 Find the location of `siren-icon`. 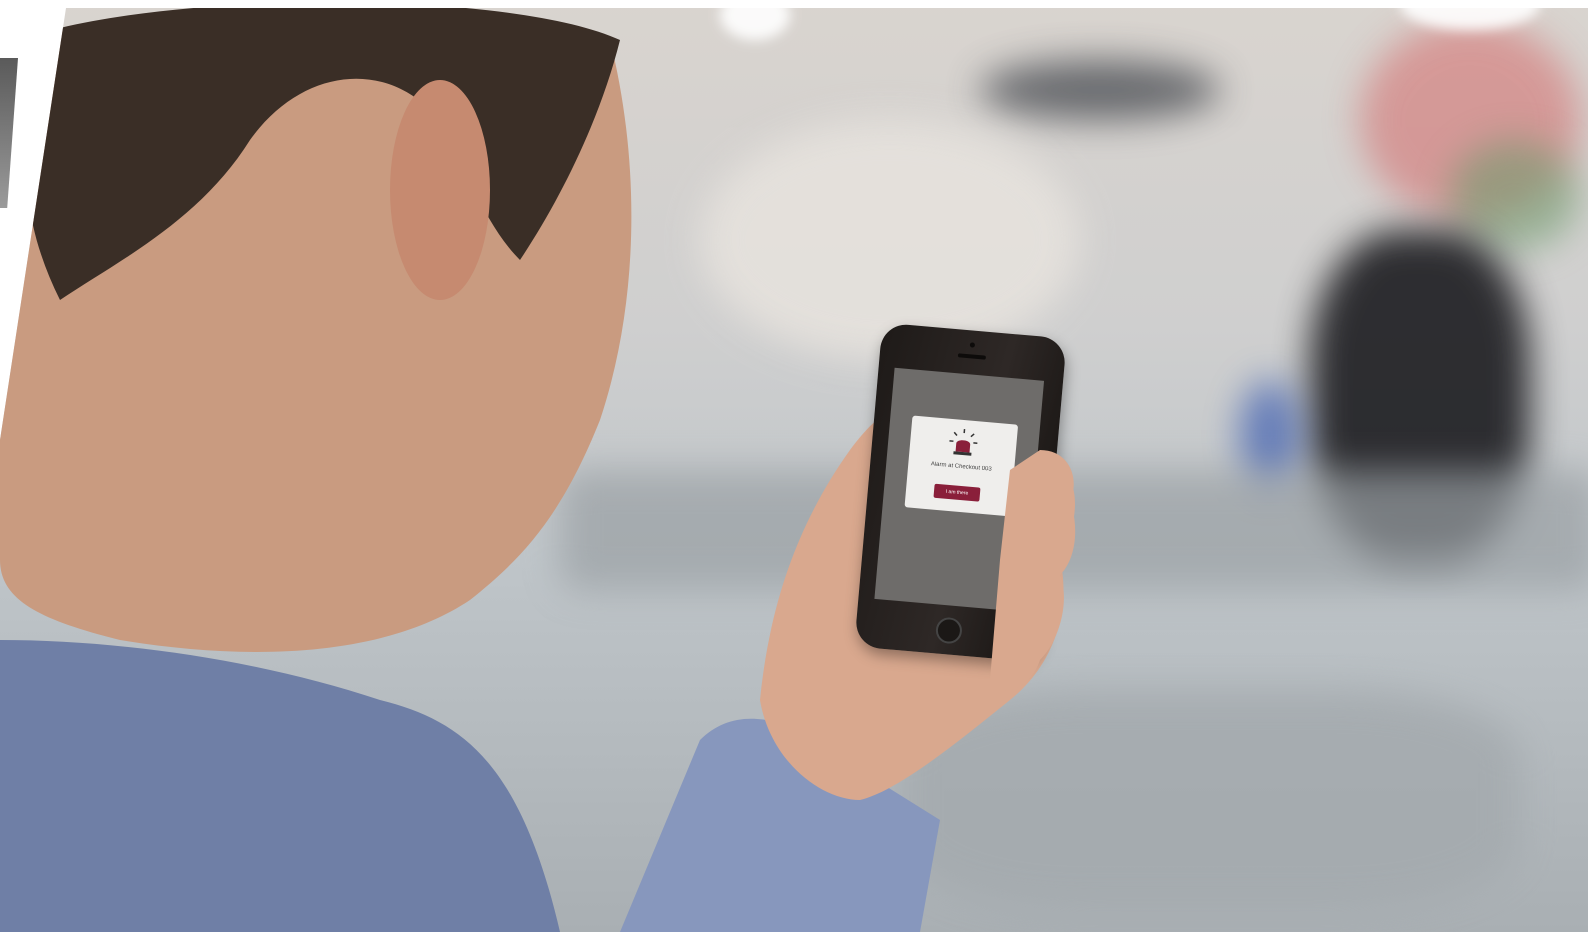

siren-icon is located at coordinates (963, 442).